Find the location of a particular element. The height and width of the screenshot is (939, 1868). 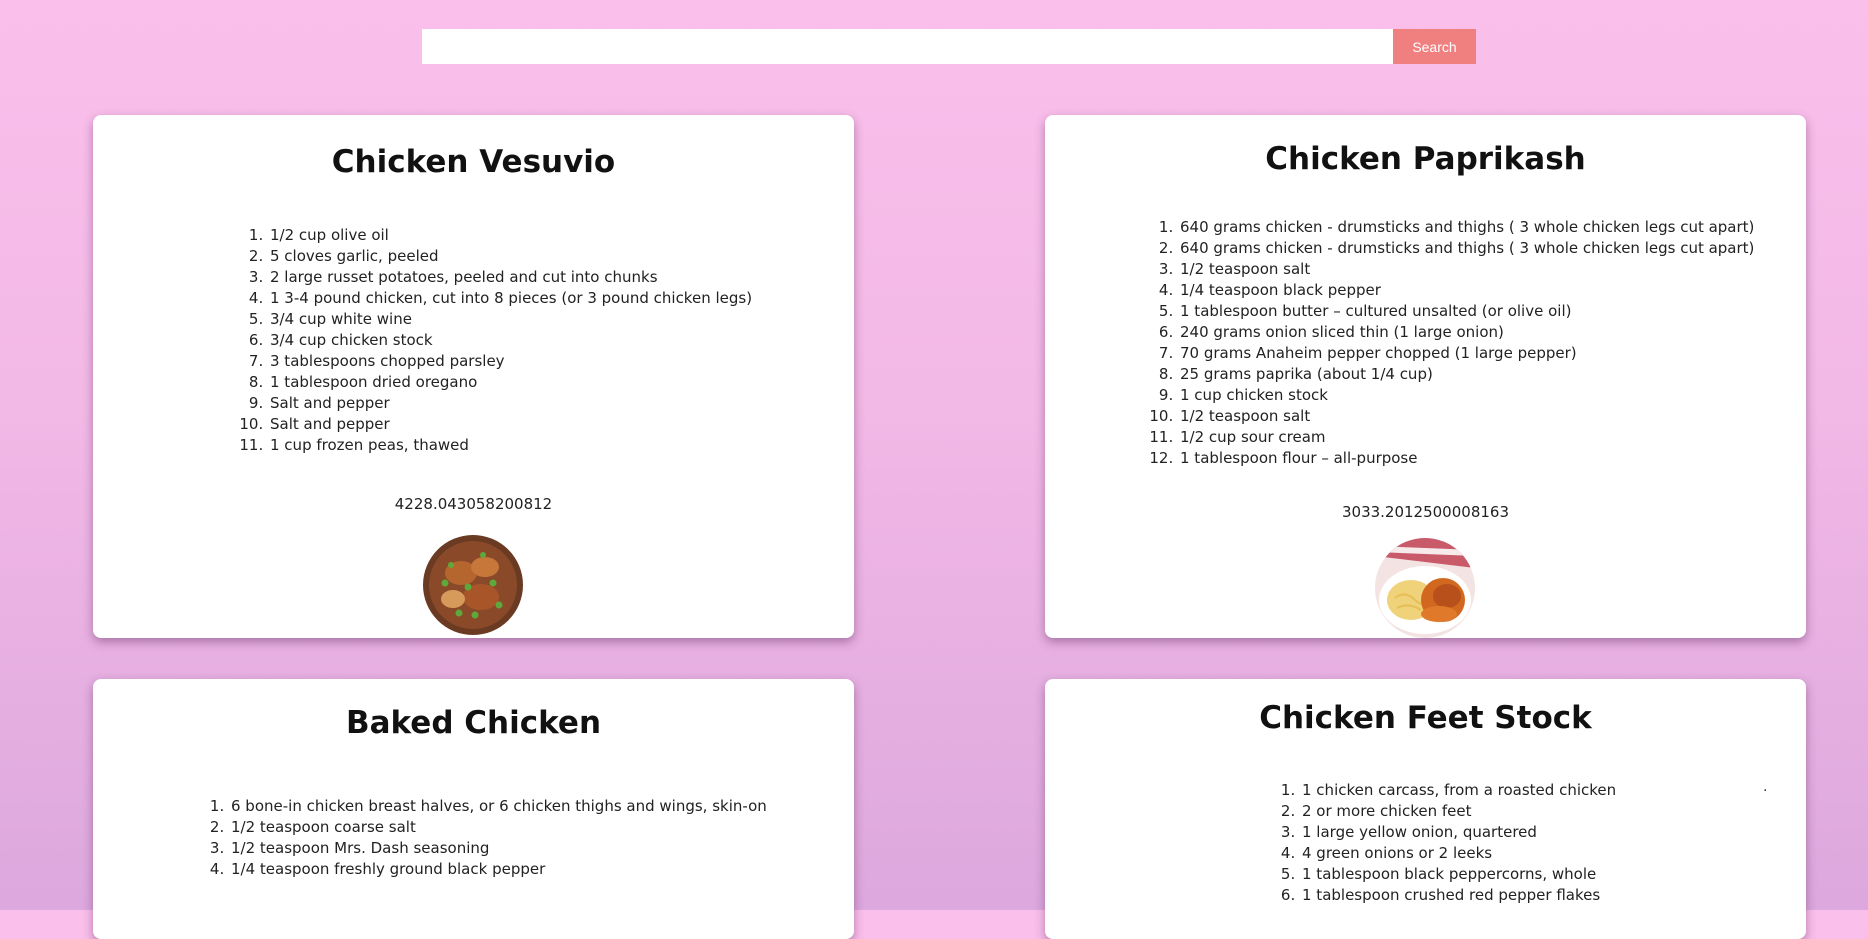

ingredient-item: 1/4 teaspoon freshly ground black pepper is located at coordinates (498, 869).